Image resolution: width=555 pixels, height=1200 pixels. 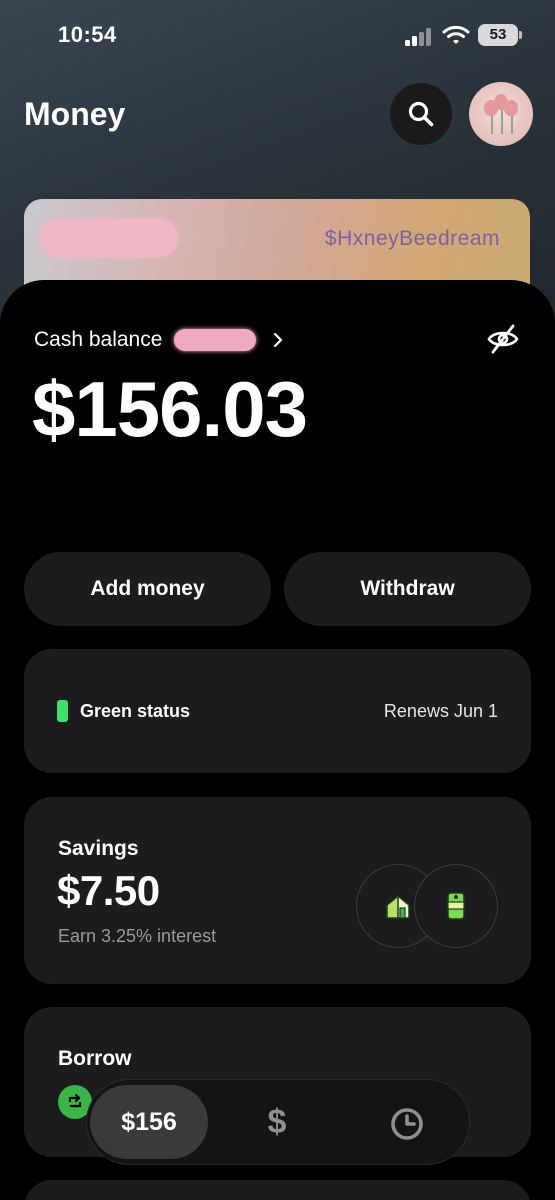 I want to click on clock-icon, so click(x=407, y=1124).